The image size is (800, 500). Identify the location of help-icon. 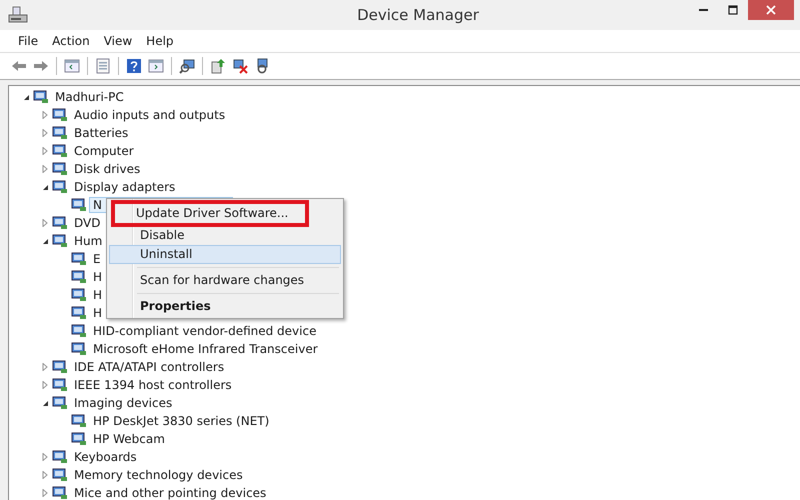
(134, 66).